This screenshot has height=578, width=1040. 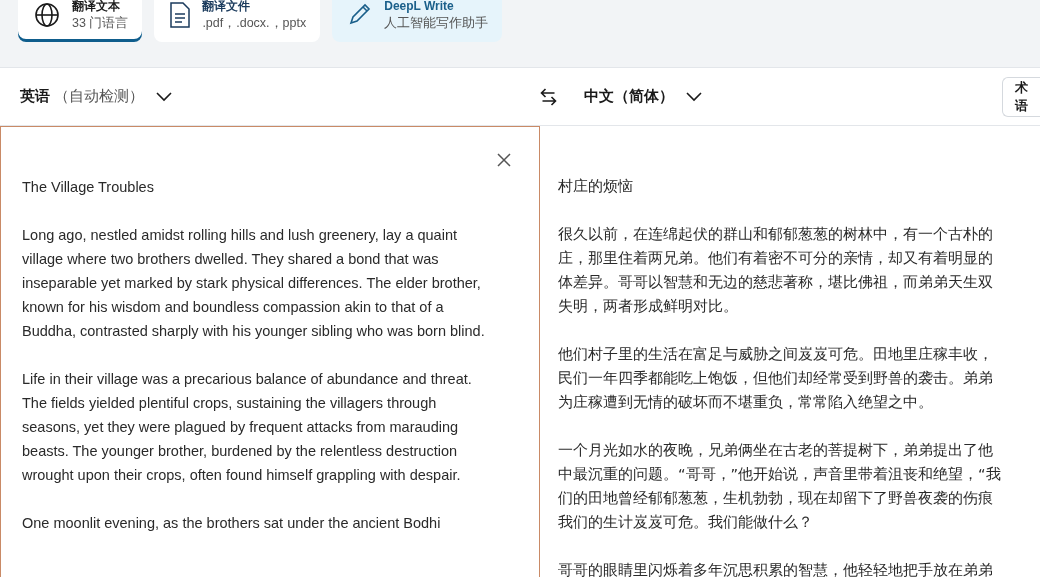 I want to click on document-icon, so click(x=180, y=15).